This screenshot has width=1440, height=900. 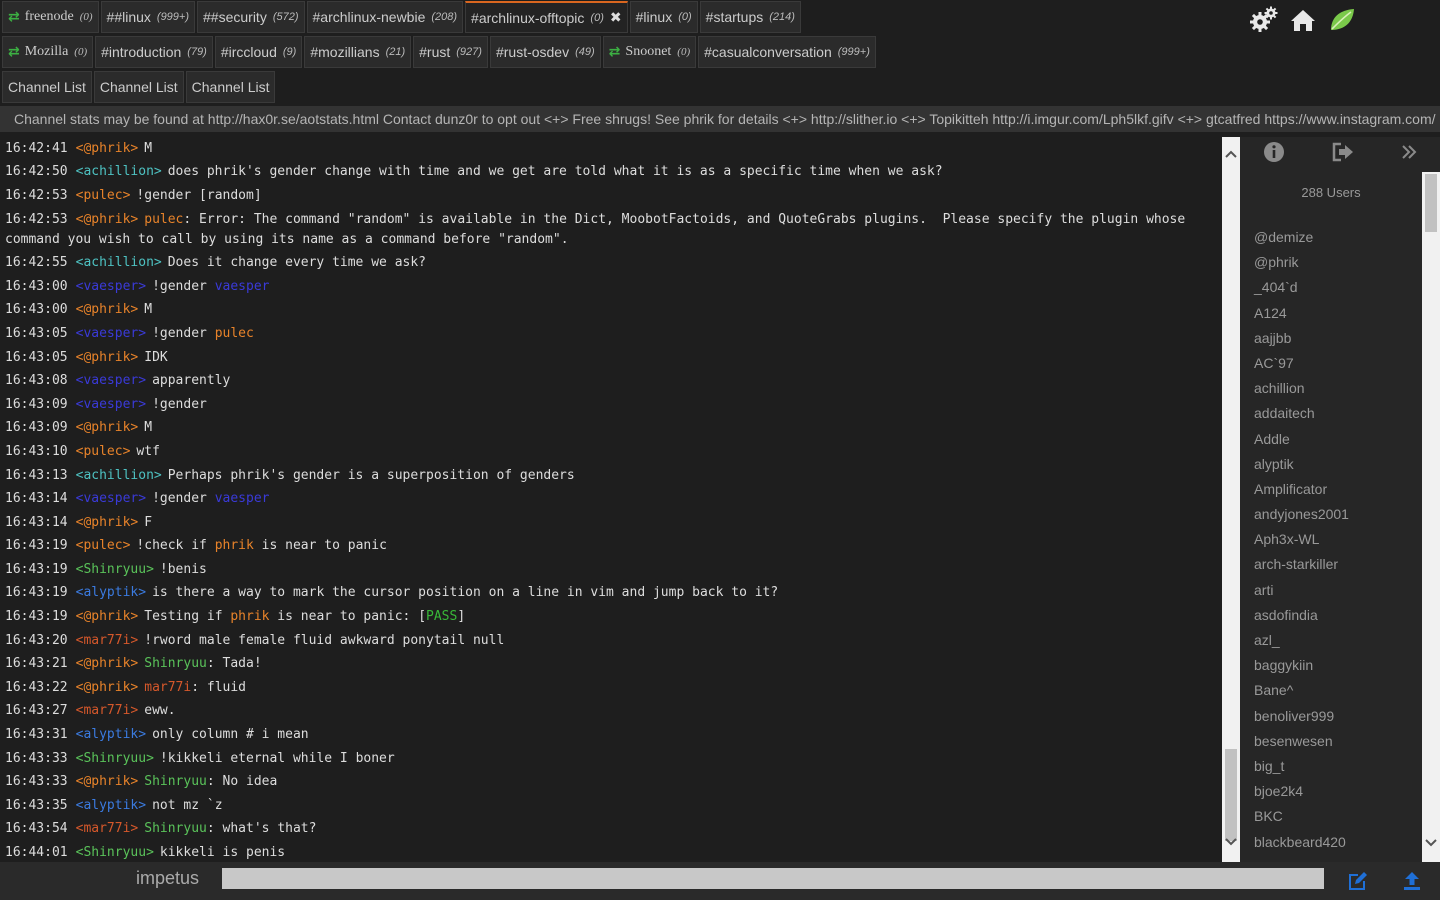 I want to click on user-list-item: addaitech, so click(x=1339, y=413).